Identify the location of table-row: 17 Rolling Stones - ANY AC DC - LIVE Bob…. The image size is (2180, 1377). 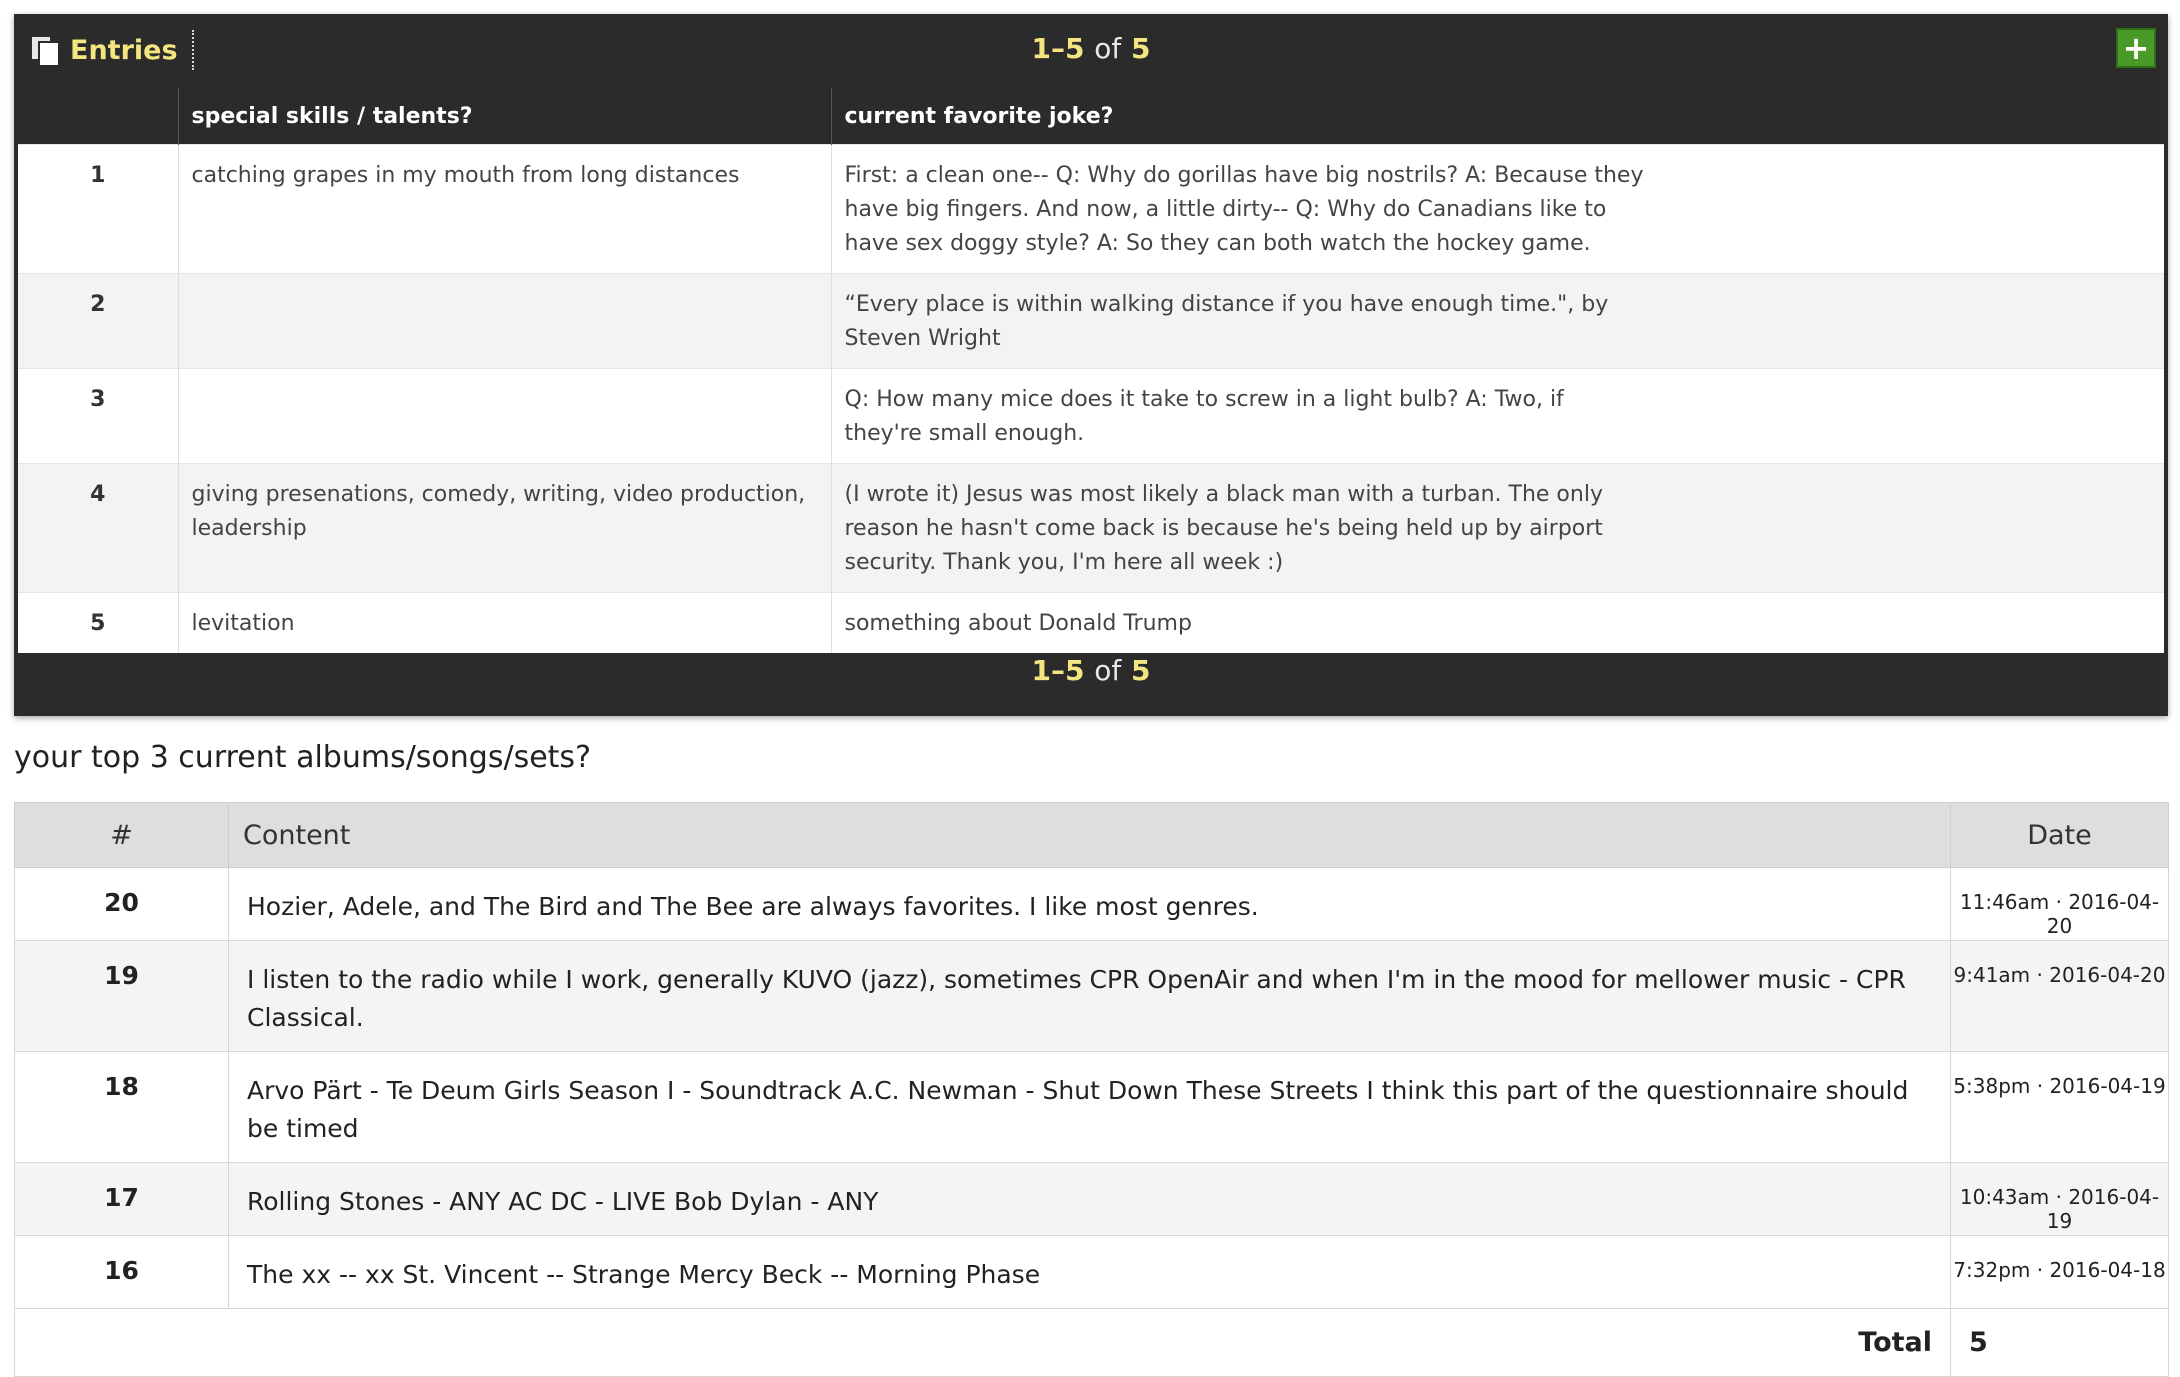
(1091, 1199).